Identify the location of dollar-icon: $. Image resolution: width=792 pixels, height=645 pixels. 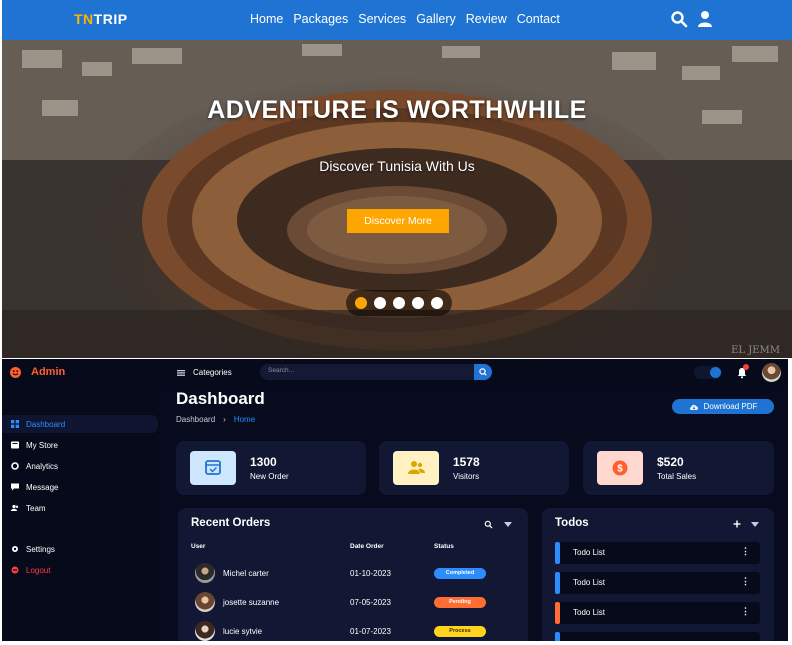
(620, 468).